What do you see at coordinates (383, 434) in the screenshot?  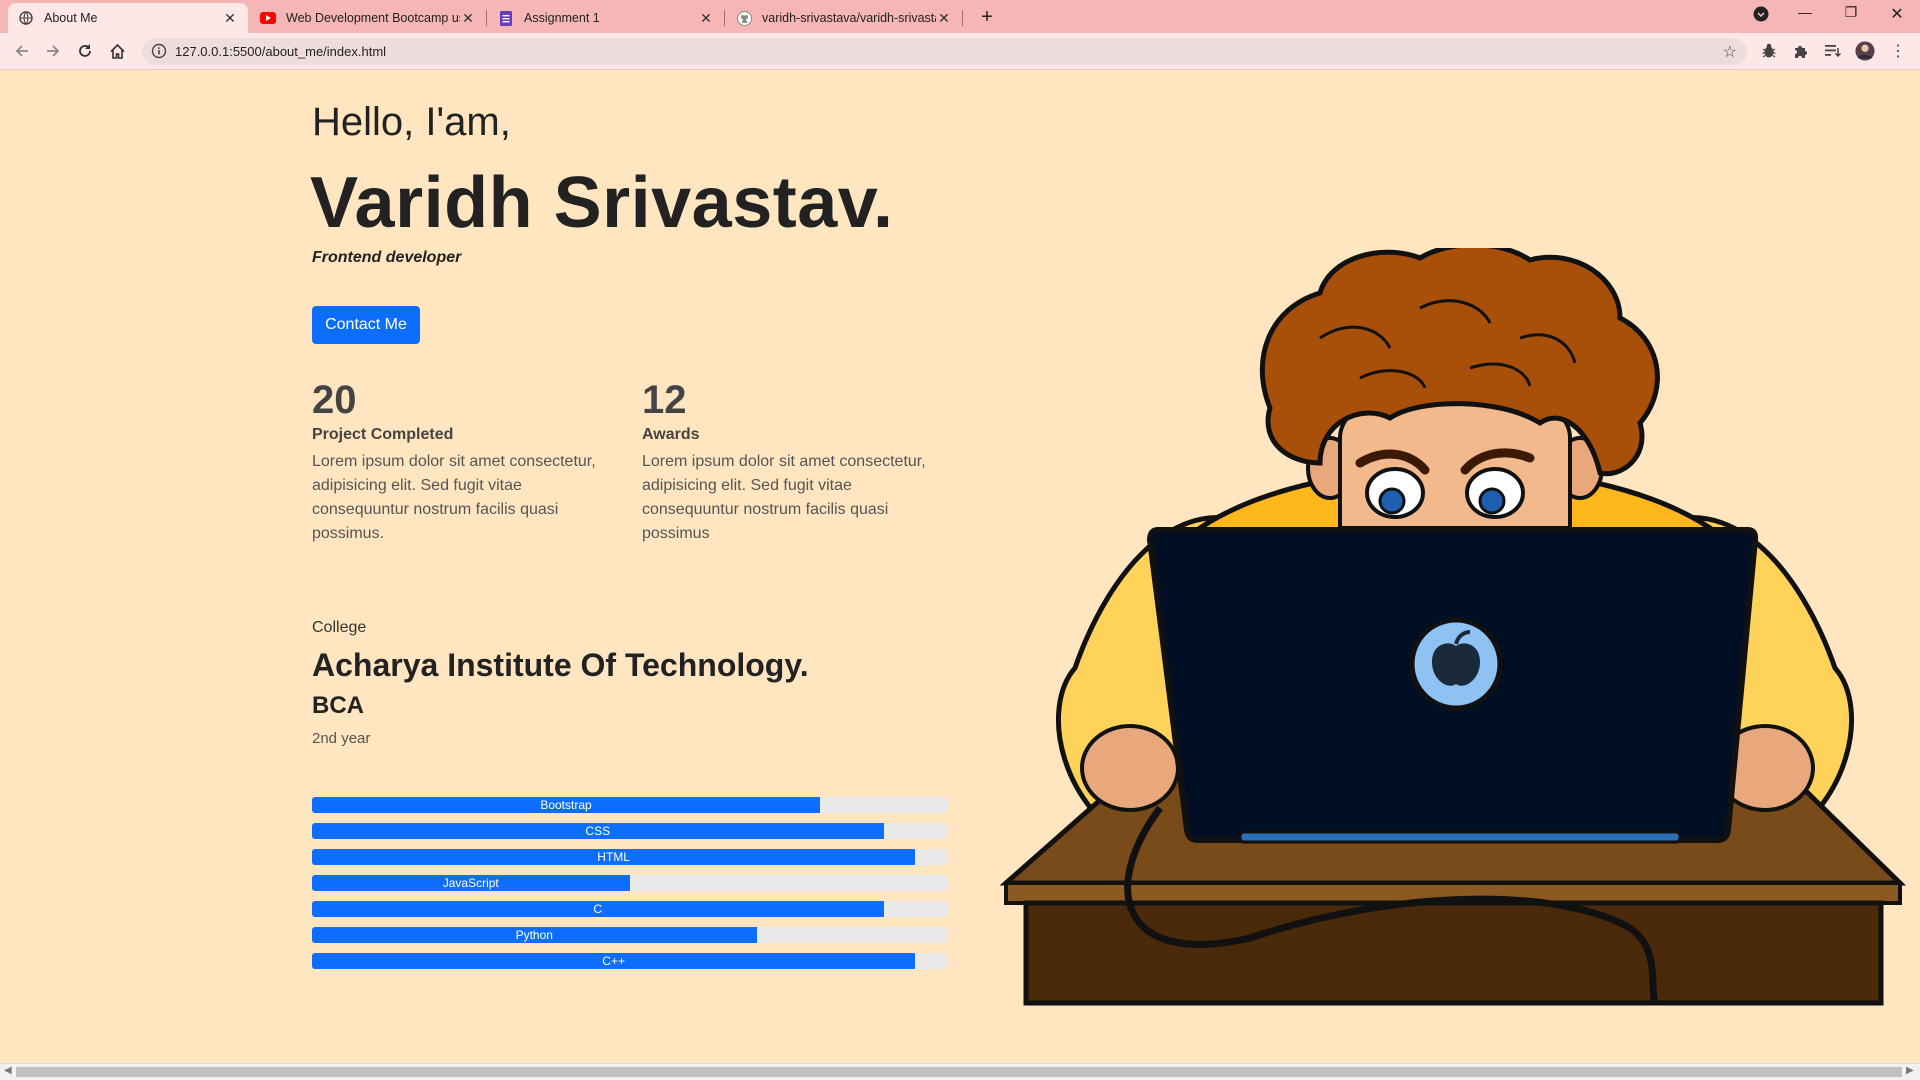 I see `stat-label: Project Completed` at bounding box center [383, 434].